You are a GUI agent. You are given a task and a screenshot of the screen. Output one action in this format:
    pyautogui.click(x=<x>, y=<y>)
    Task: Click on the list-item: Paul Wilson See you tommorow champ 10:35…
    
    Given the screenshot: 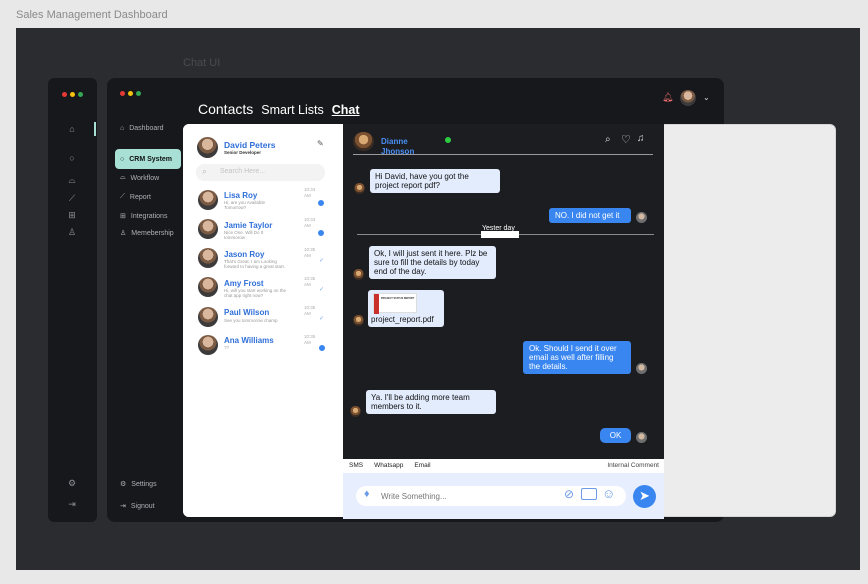 What is the action you would take?
    pyautogui.click(x=263, y=319)
    